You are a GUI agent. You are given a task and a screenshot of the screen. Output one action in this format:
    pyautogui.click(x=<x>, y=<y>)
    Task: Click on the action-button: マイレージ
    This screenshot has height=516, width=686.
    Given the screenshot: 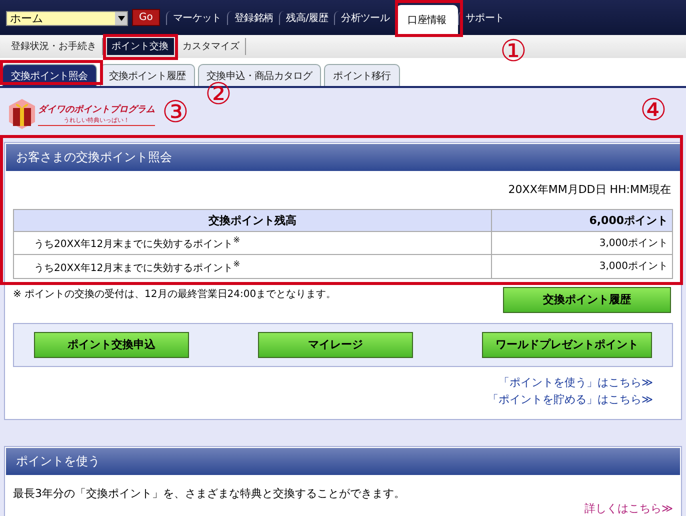 What is the action you would take?
    pyautogui.click(x=335, y=345)
    